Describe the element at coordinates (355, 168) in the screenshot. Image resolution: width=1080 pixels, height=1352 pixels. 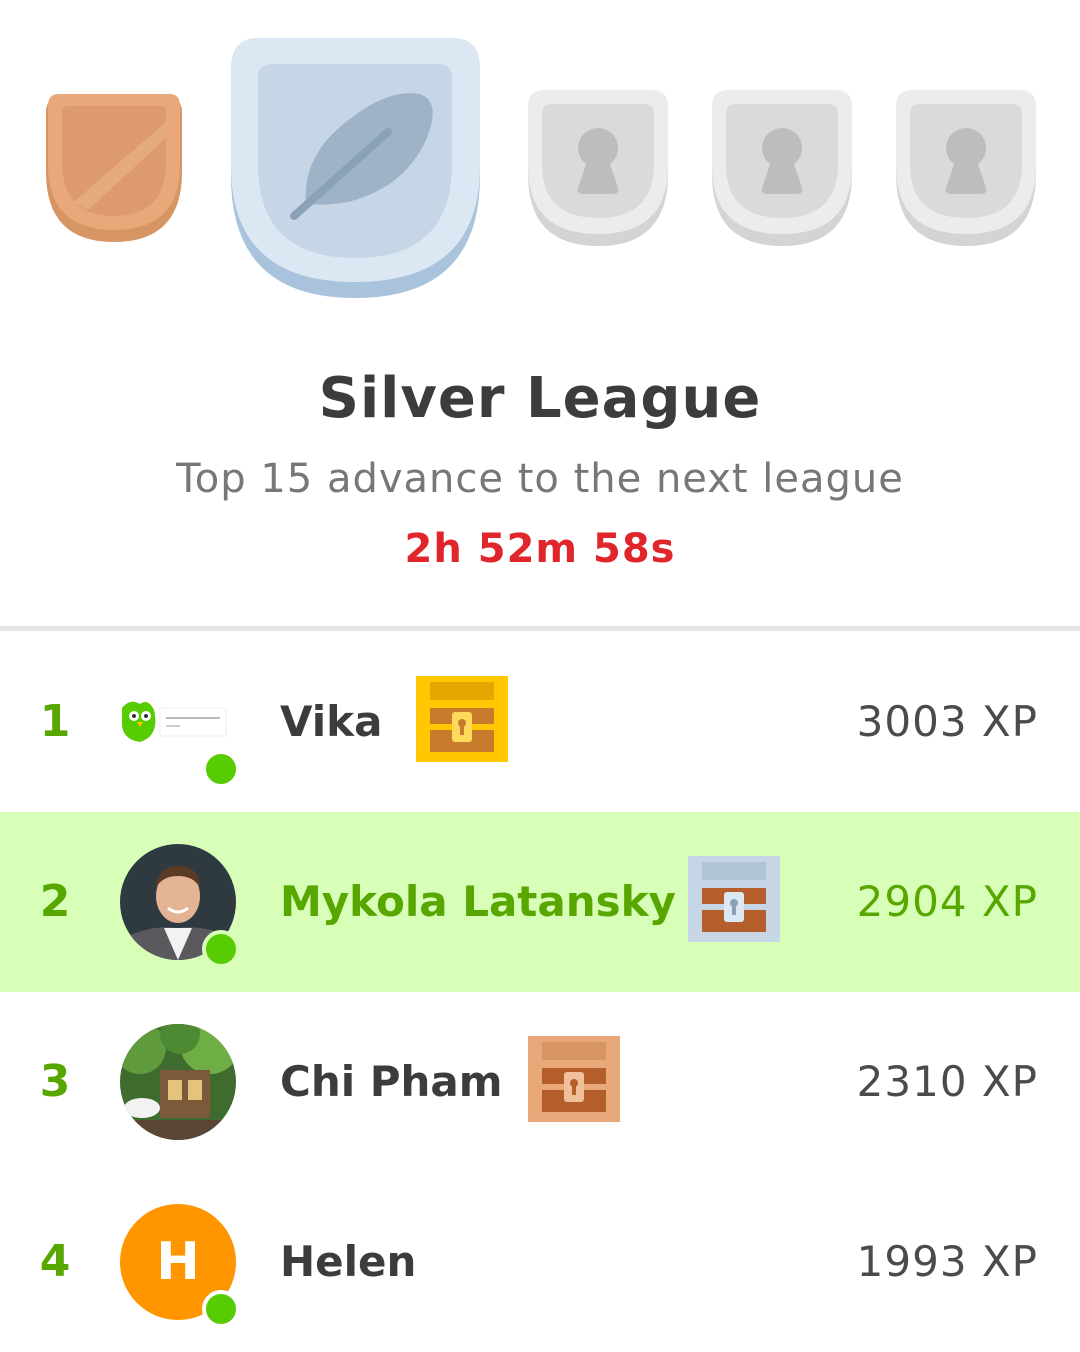
I see `silver-league-badge` at that location.